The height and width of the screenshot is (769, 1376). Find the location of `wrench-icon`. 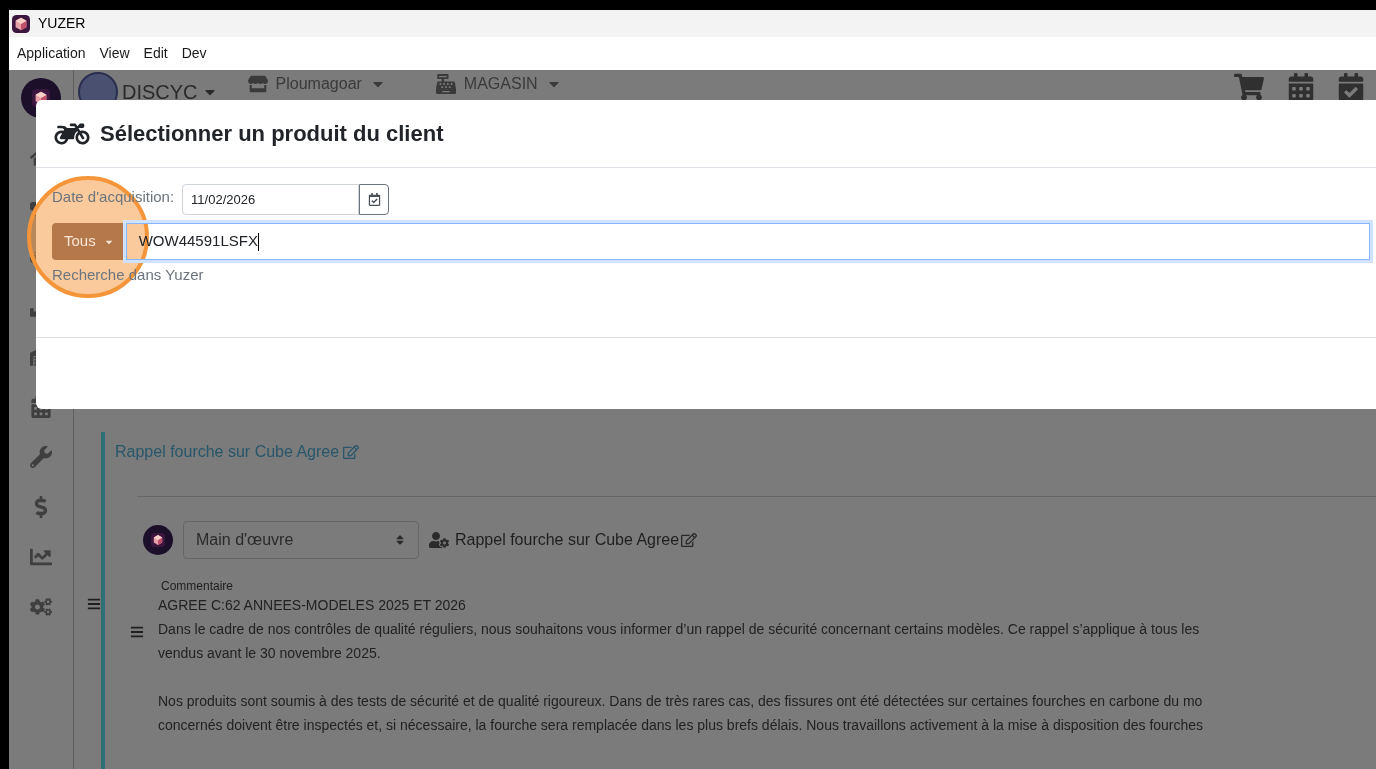

wrench-icon is located at coordinates (41, 457).